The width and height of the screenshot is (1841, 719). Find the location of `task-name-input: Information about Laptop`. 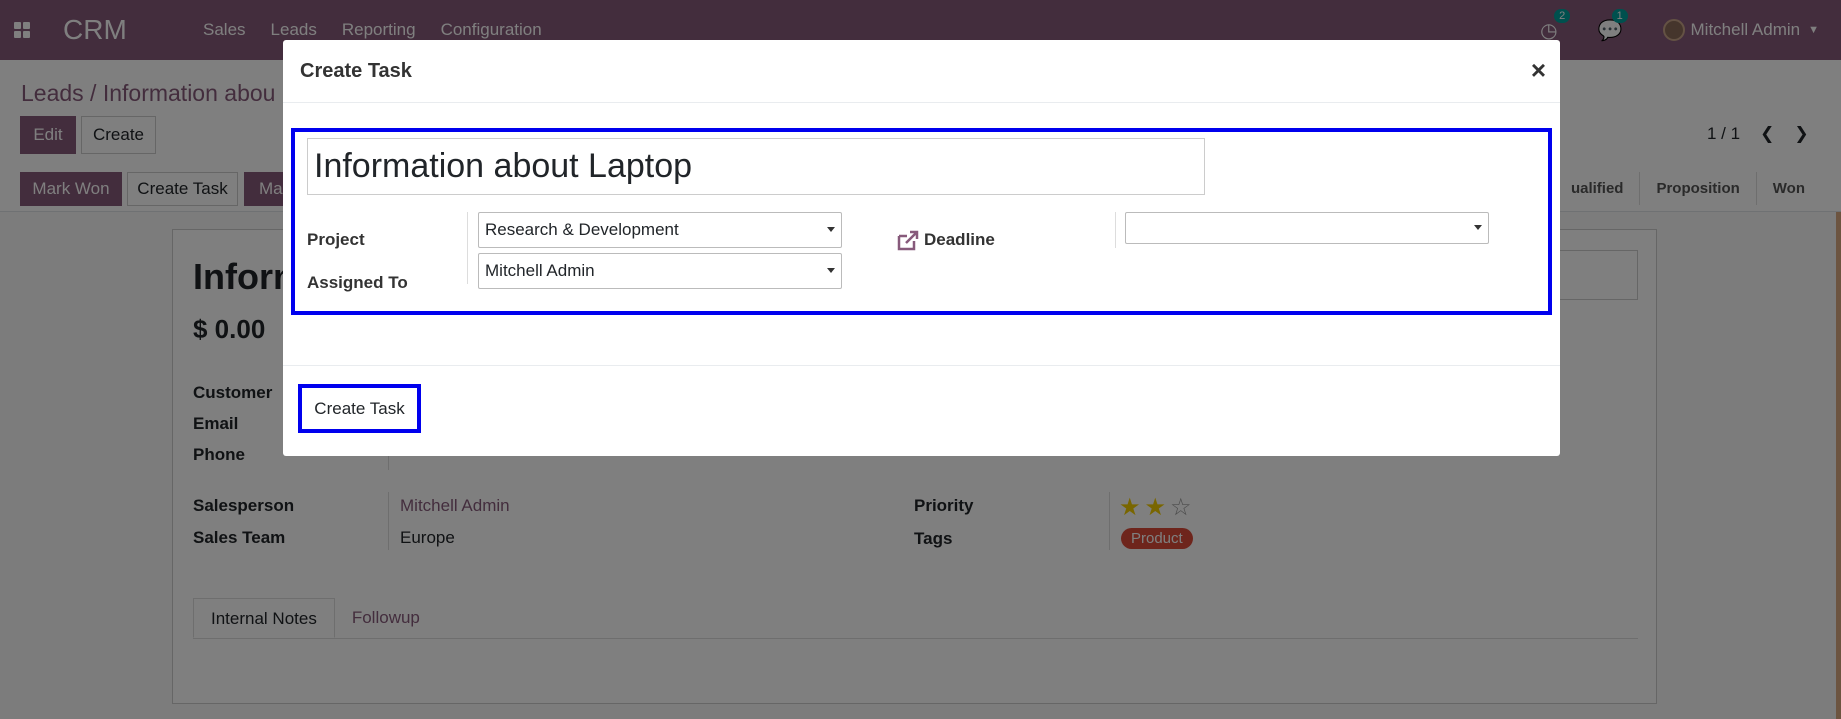

task-name-input: Information about Laptop is located at coordinates (756, 166).